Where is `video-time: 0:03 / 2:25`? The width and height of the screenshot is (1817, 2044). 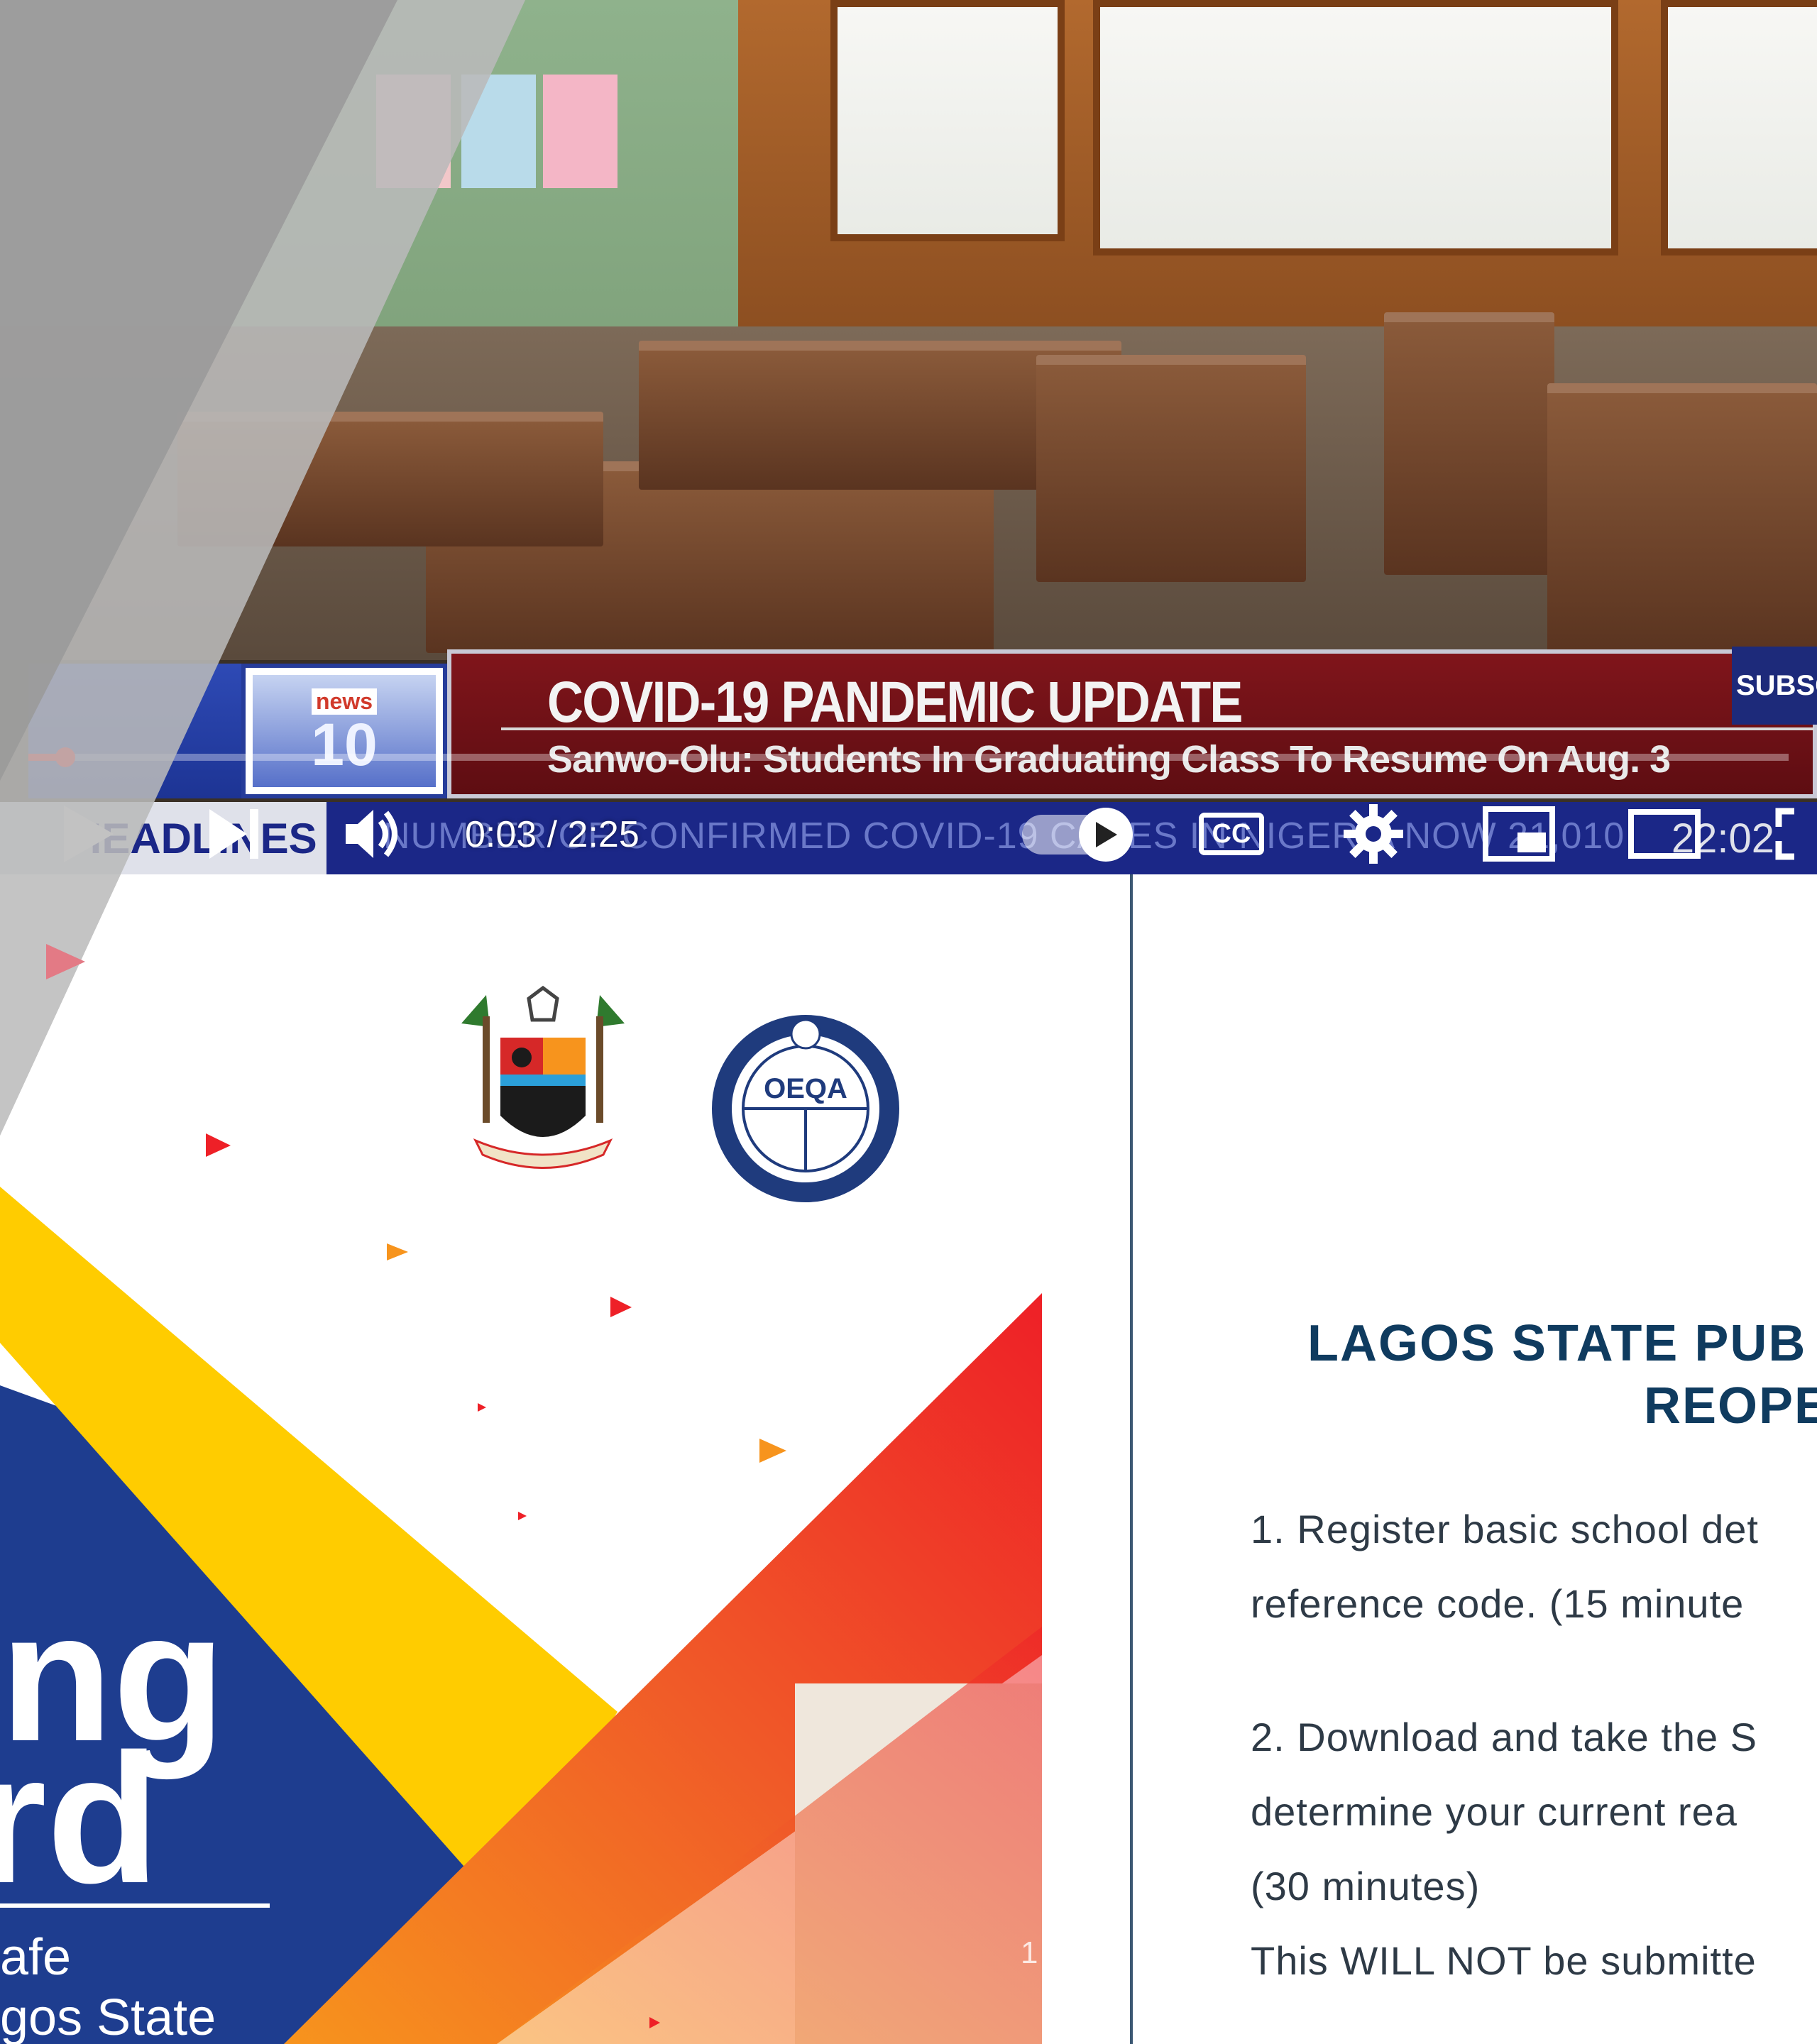 video-time: 0:03 / 2:25 is located at coordinates (552, 834).